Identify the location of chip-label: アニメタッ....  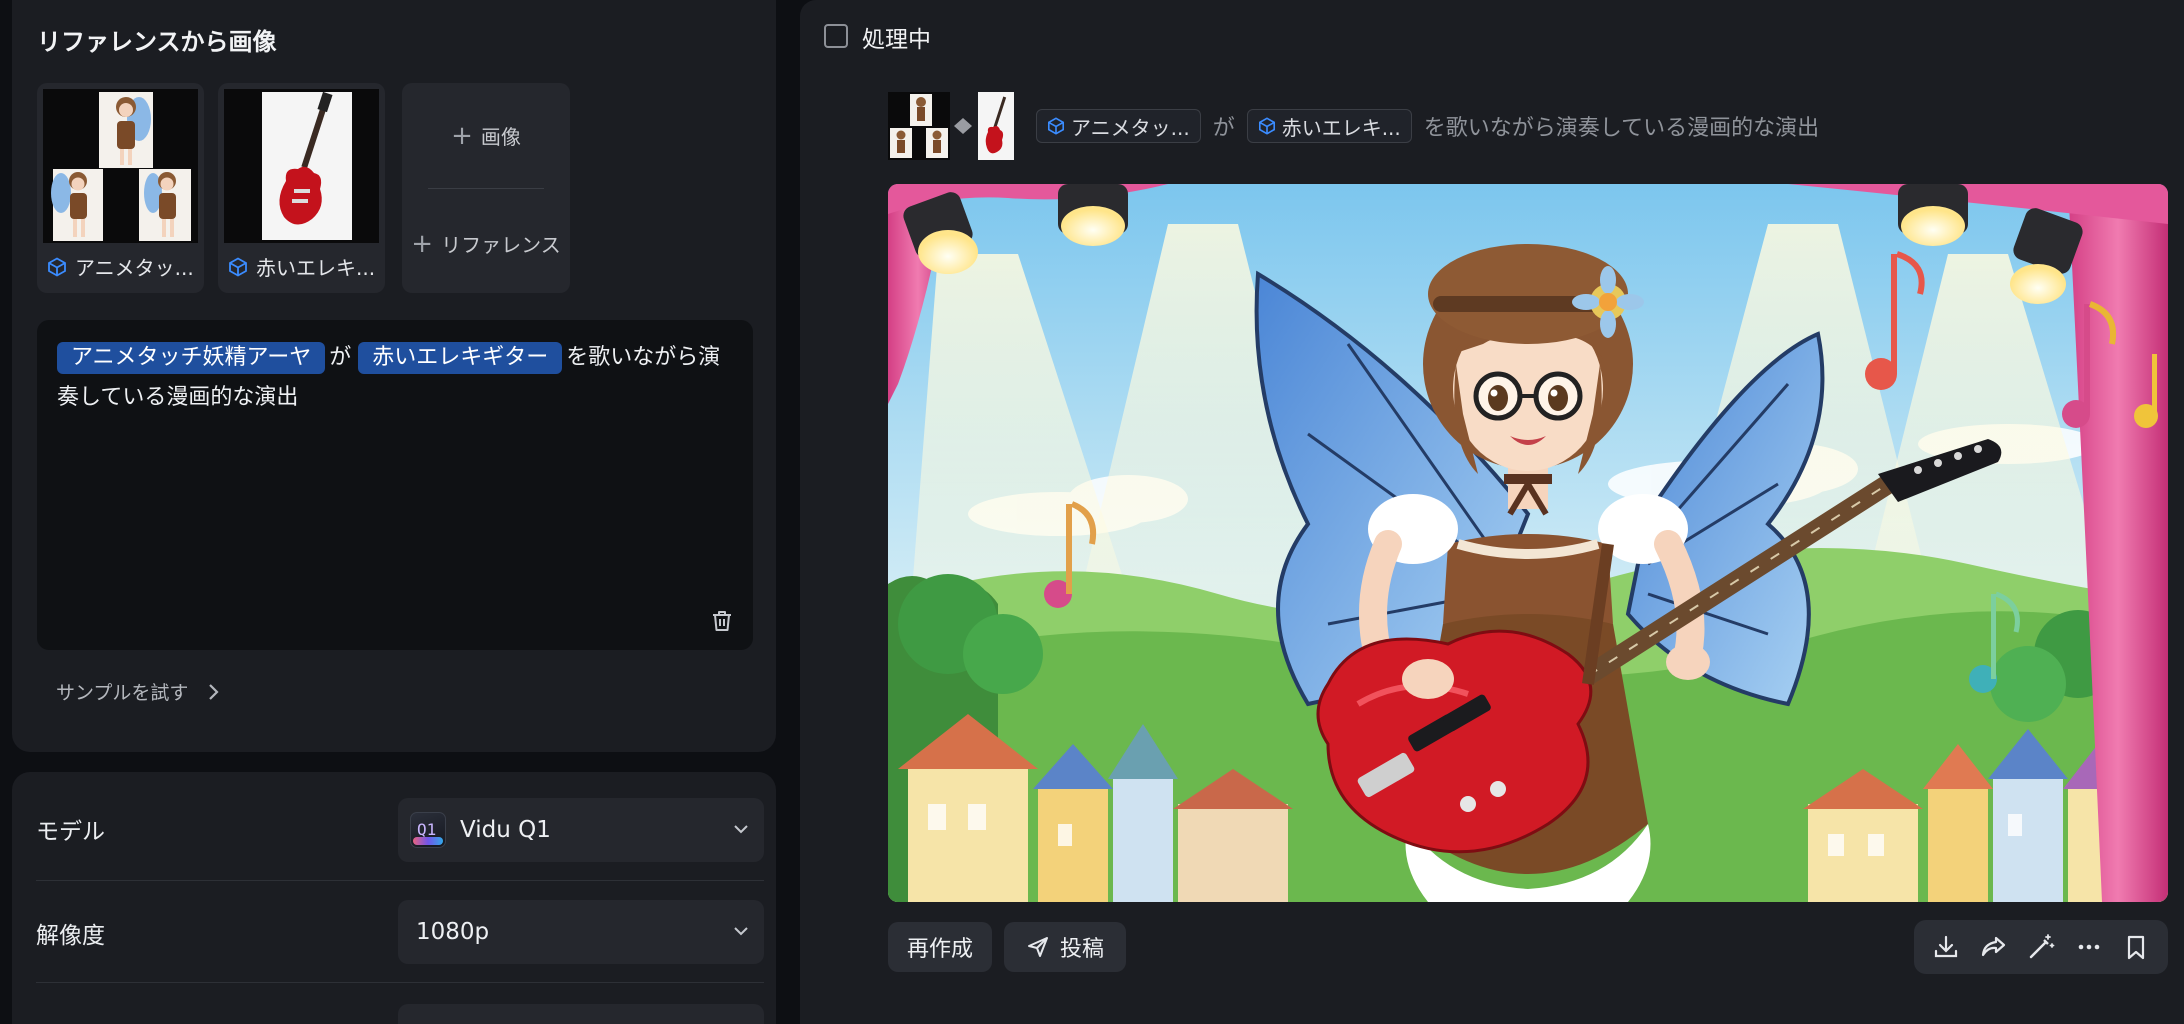
(1130, 127).